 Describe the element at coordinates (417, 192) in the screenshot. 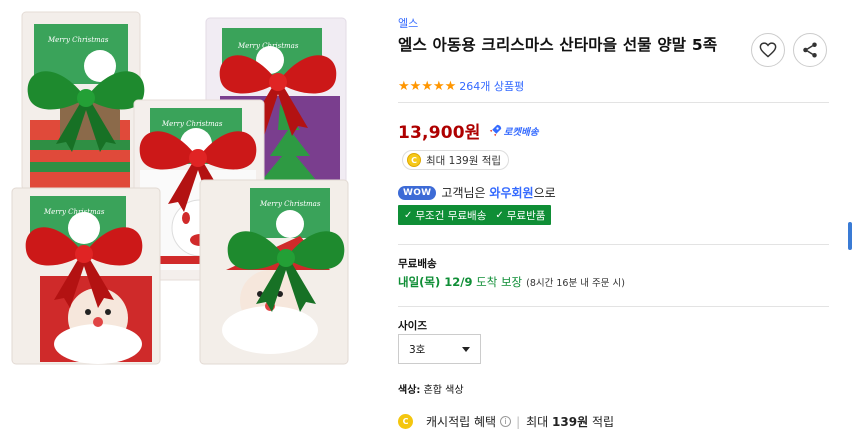

I see `wow-badge: WOW` at that location.